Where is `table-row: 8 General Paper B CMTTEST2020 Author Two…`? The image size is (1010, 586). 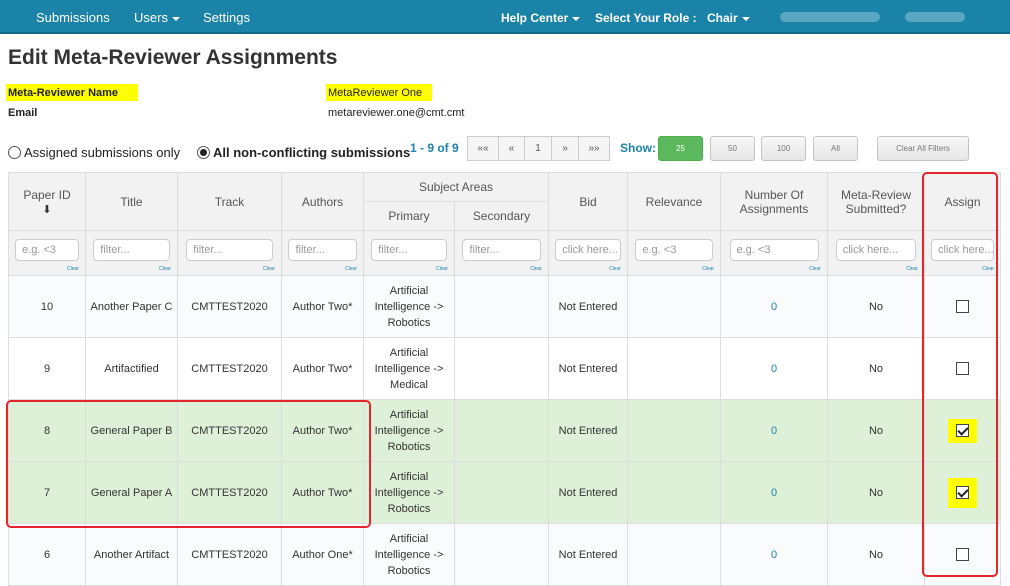
table-row: 8 General Paper B CMTTEST2020 Author Two… is located at coordinates (505, 430).